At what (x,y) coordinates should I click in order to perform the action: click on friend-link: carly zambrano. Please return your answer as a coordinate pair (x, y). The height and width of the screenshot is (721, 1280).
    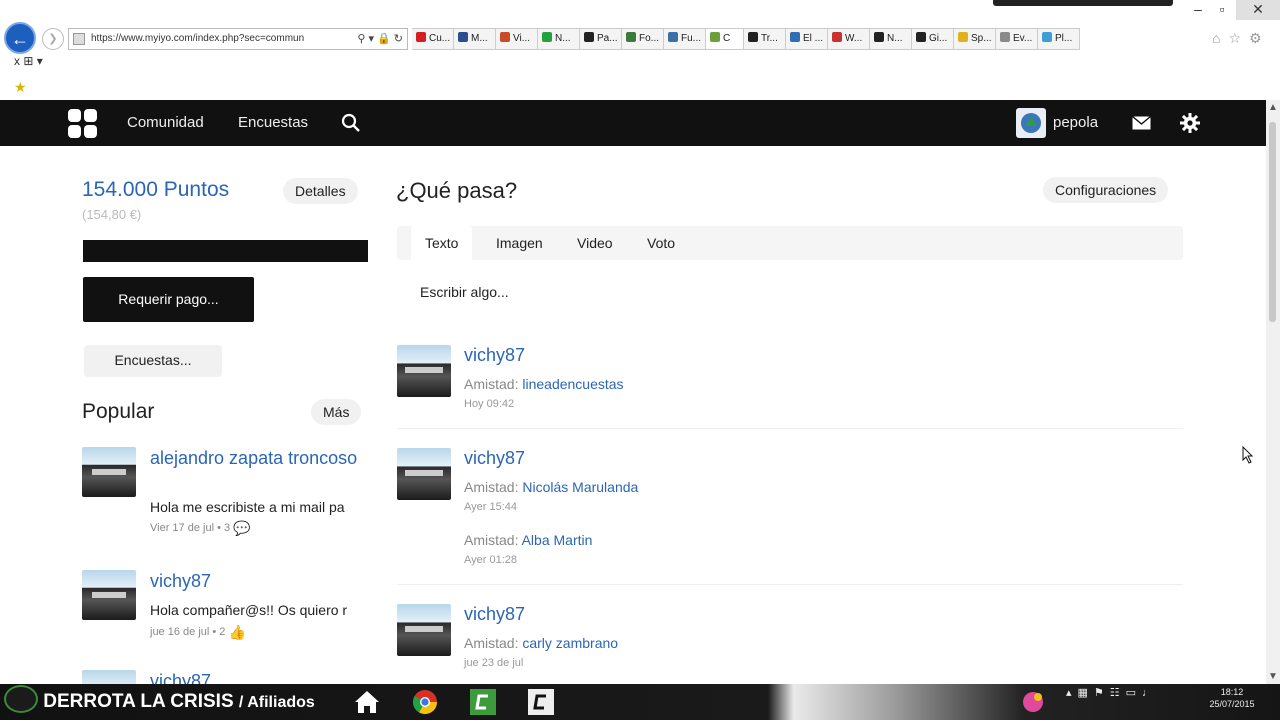
    Looking at the image, I should click on (570, 643).